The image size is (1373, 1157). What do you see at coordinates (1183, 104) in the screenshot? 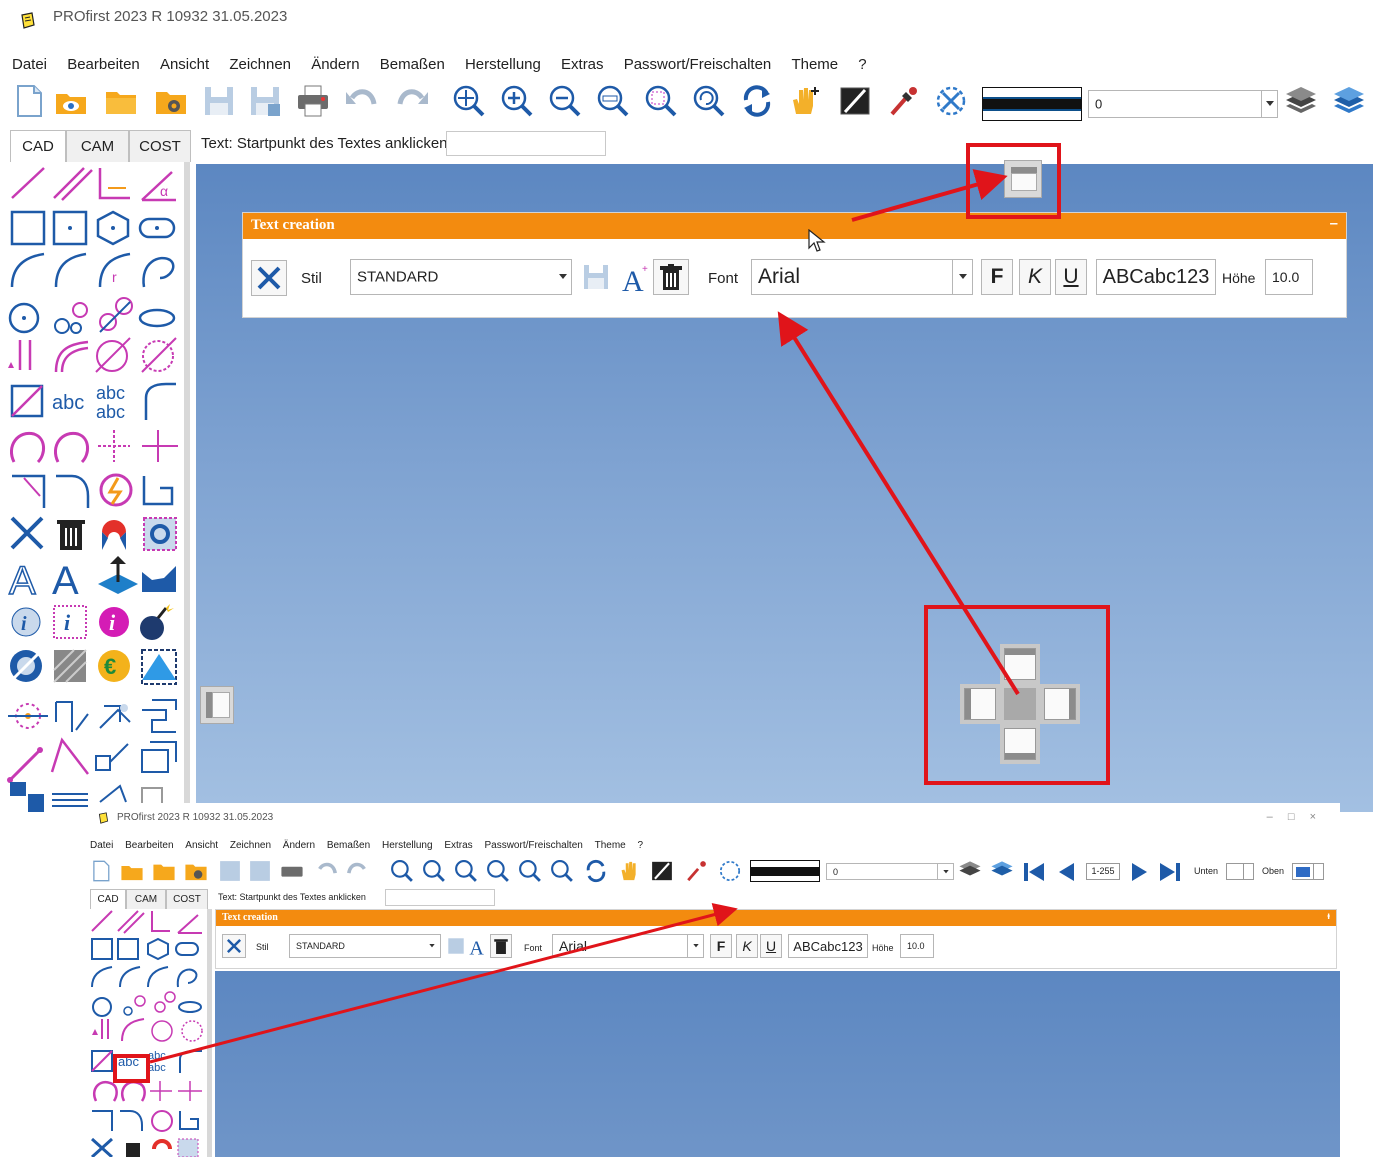
I see `layer-combo: 0` at bounding box center [1183, 104].